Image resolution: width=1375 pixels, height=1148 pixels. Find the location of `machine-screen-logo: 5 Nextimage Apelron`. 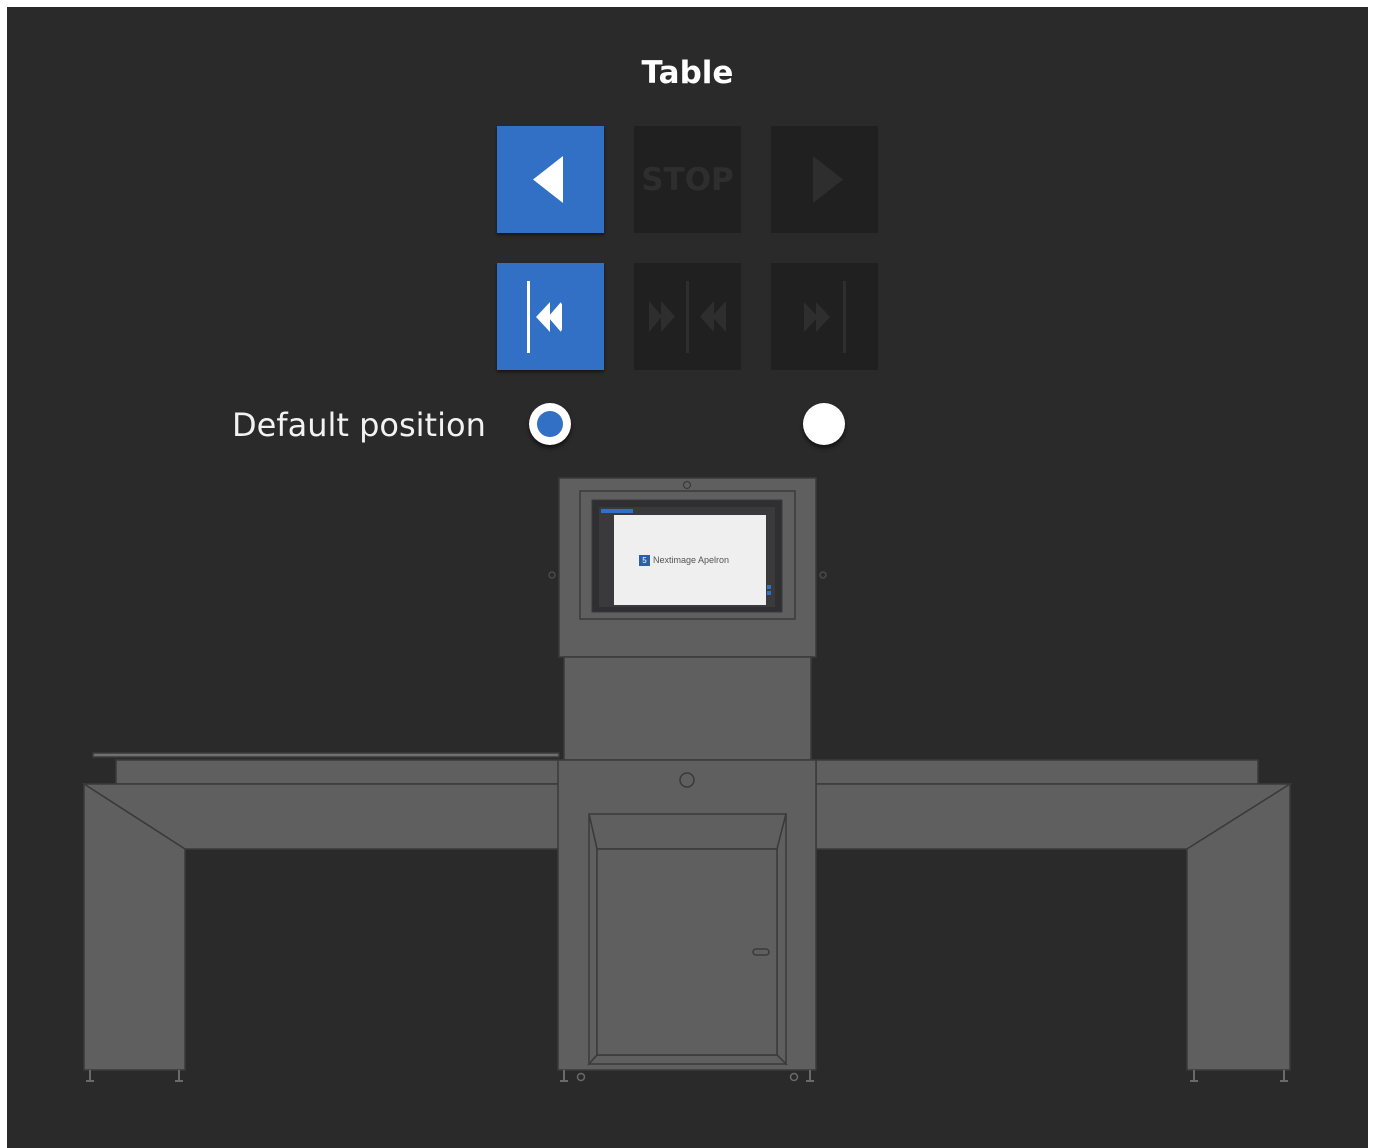

machine-screen-logo: 5 Nextimage Apelron is located at coordinates (684, 560).